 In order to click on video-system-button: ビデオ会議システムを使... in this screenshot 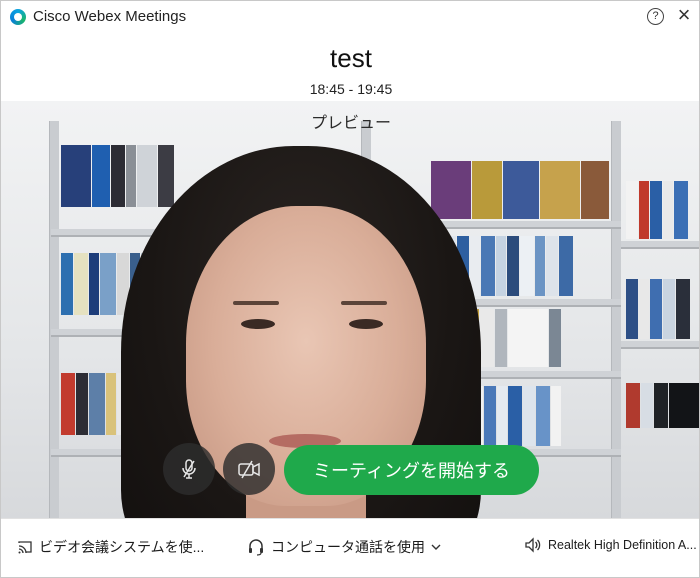, I will do `click(110, 547)`.